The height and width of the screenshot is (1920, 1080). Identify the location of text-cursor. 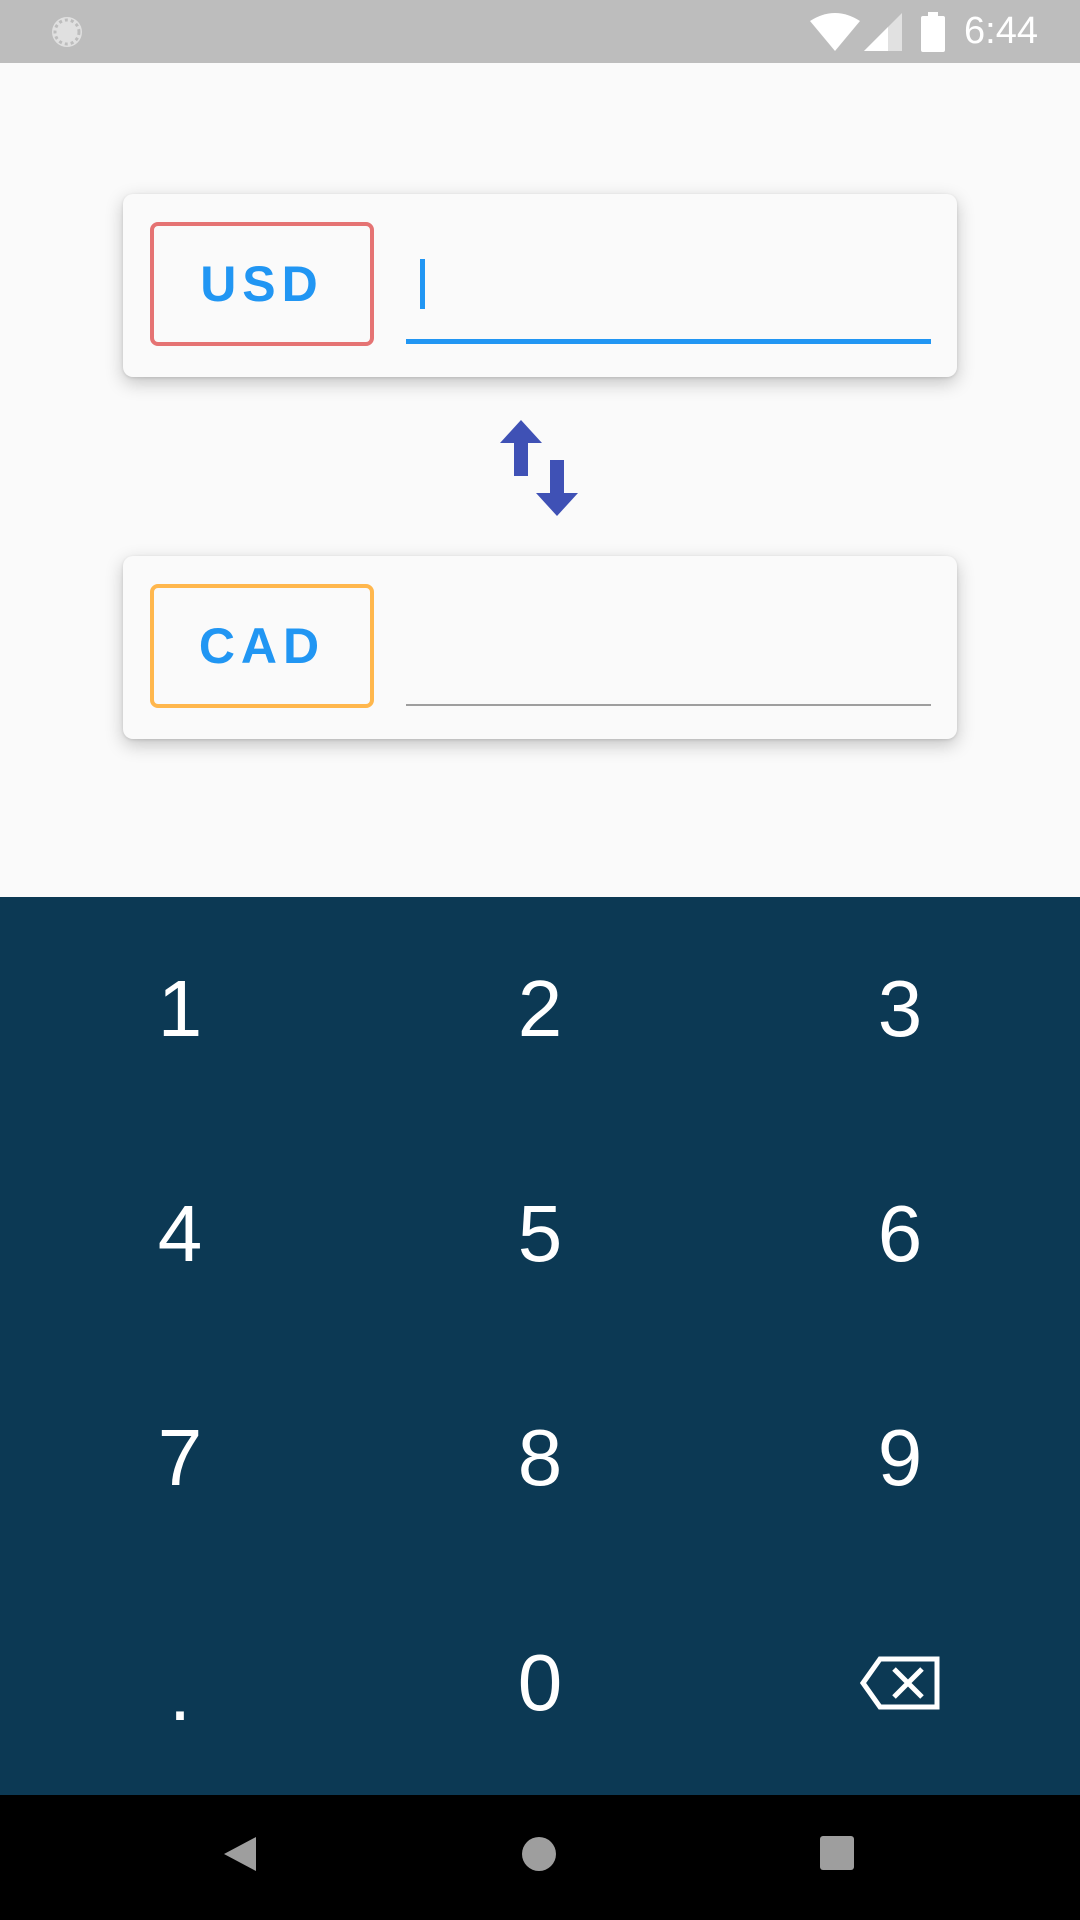
(422, 284).